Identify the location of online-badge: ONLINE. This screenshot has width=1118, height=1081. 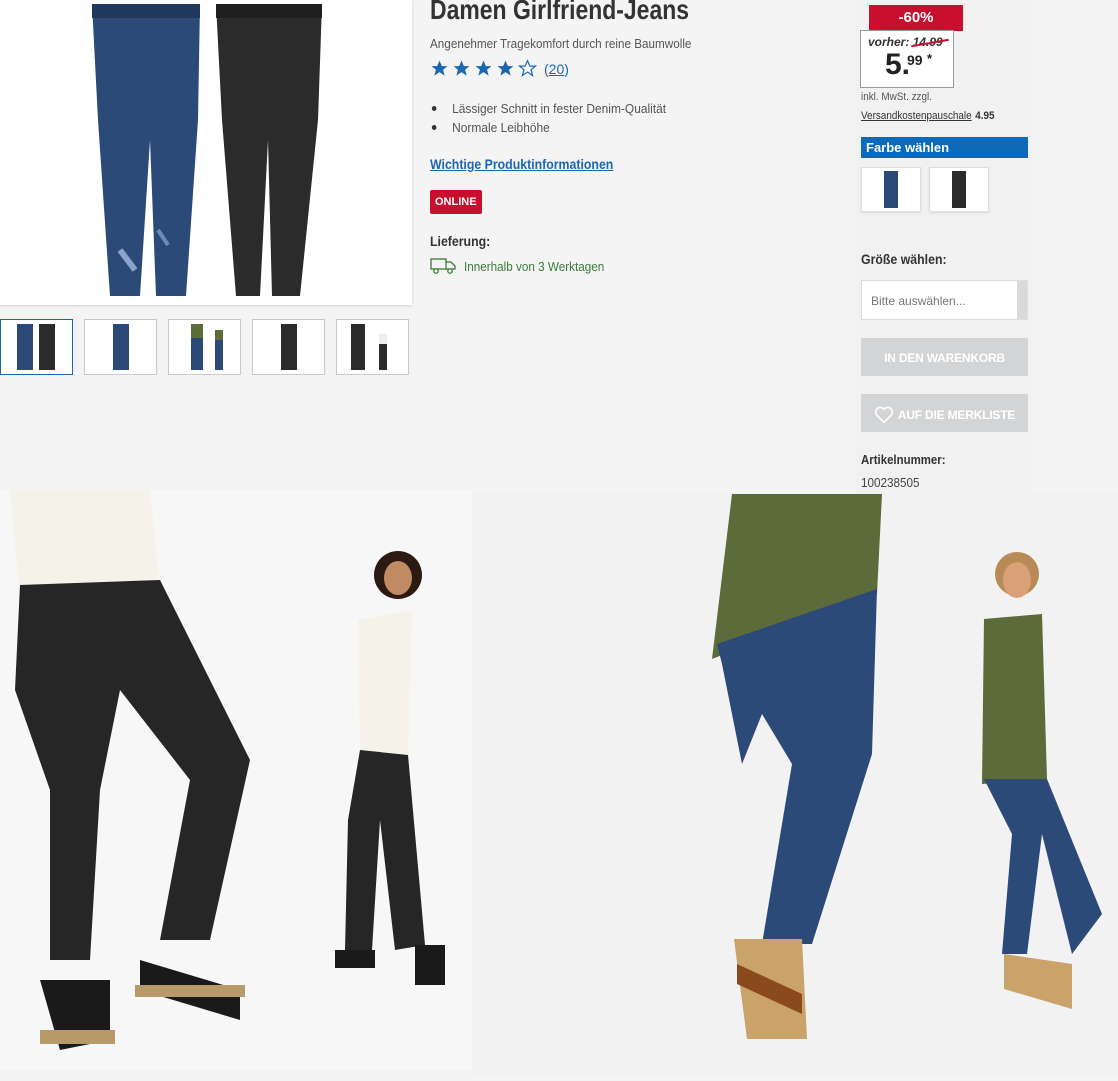
(456, 202).